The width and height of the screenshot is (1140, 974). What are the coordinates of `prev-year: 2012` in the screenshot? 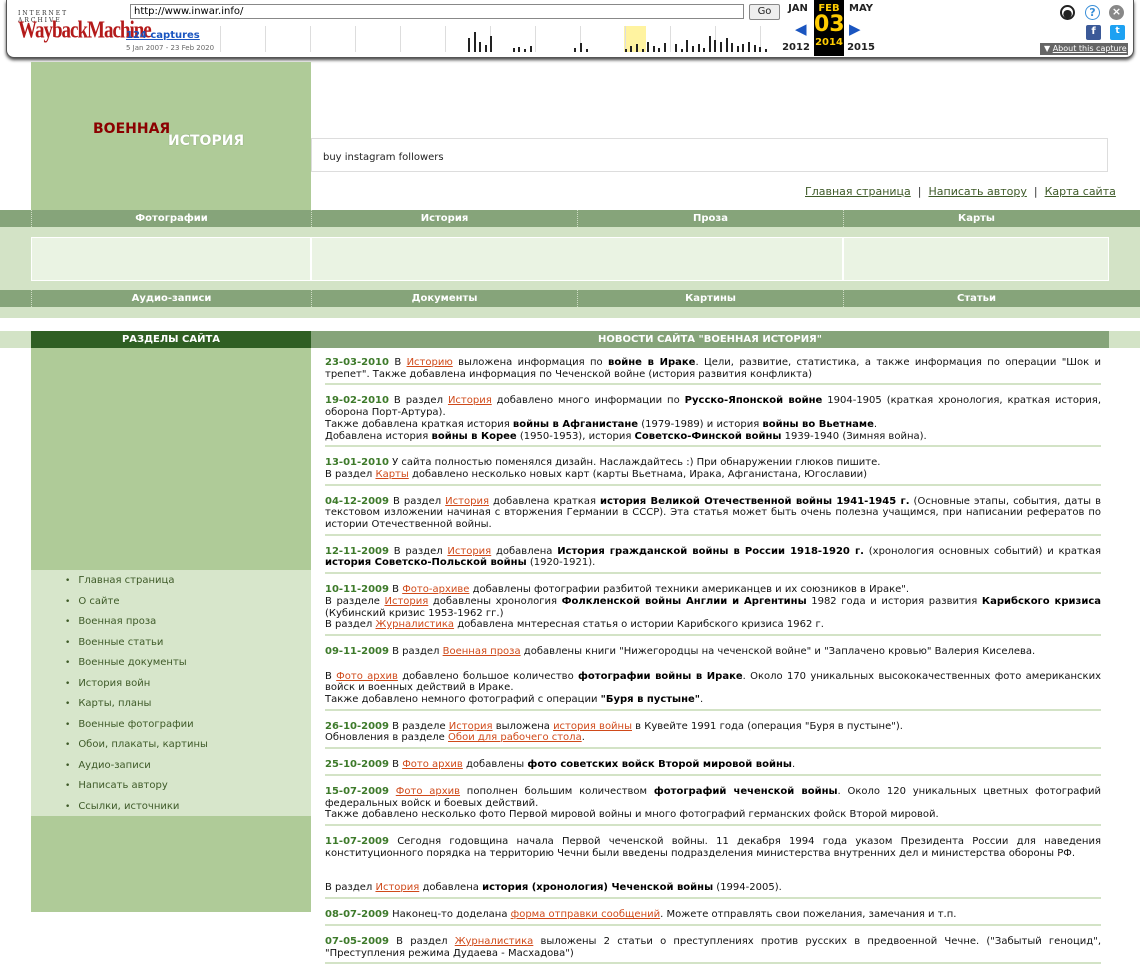 It's located at (796, 47).